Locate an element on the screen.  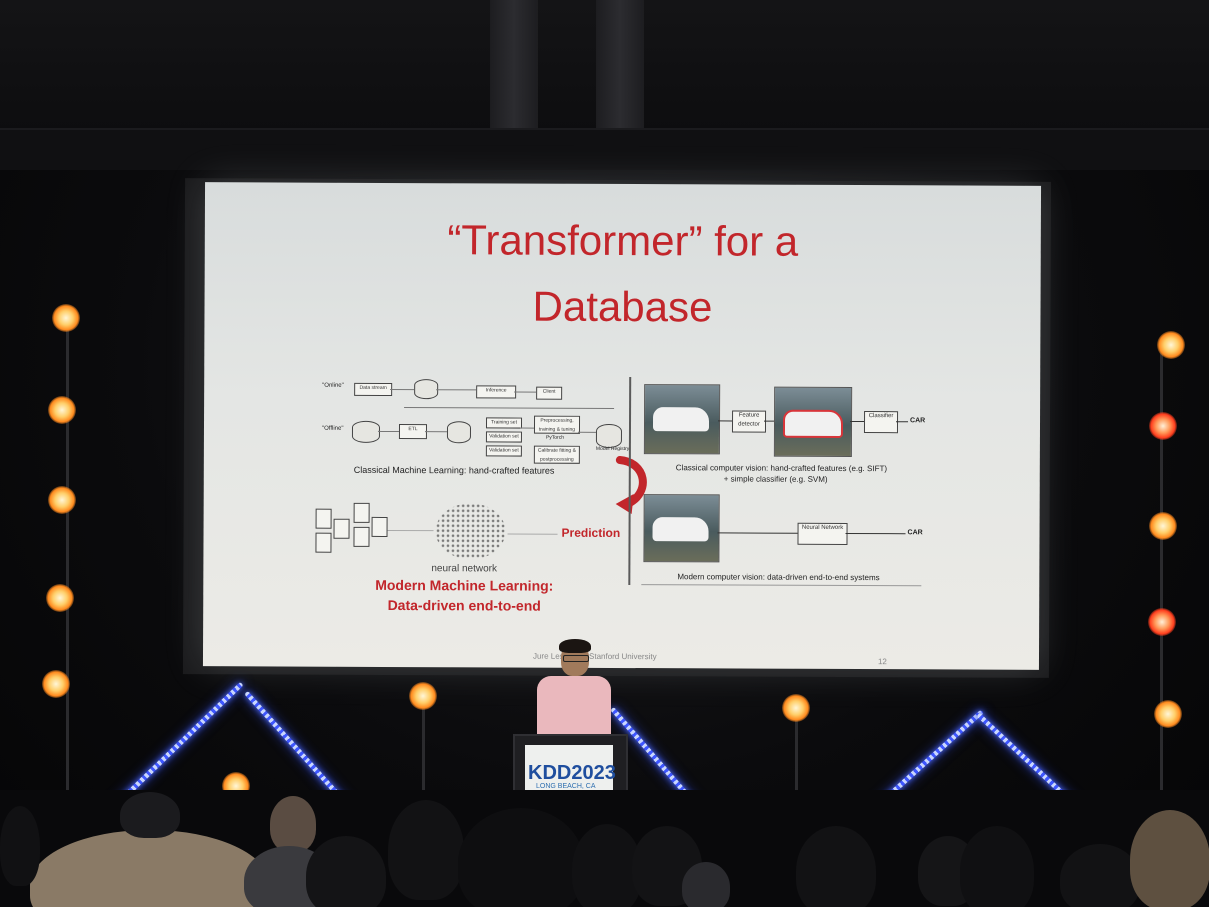
kdd-logo-text: KDD2023 is located at coordinates (572, 773).